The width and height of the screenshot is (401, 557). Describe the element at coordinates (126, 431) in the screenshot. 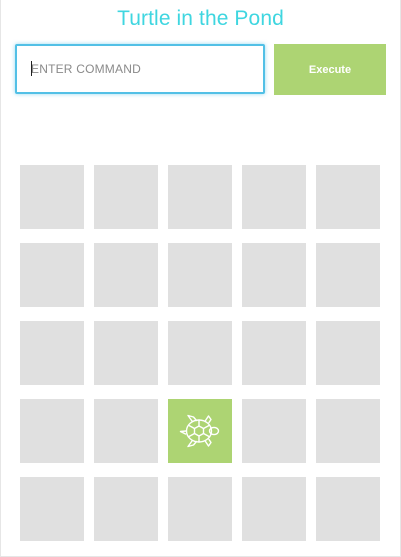

I see `pond-cell-r4-c2` at that location.